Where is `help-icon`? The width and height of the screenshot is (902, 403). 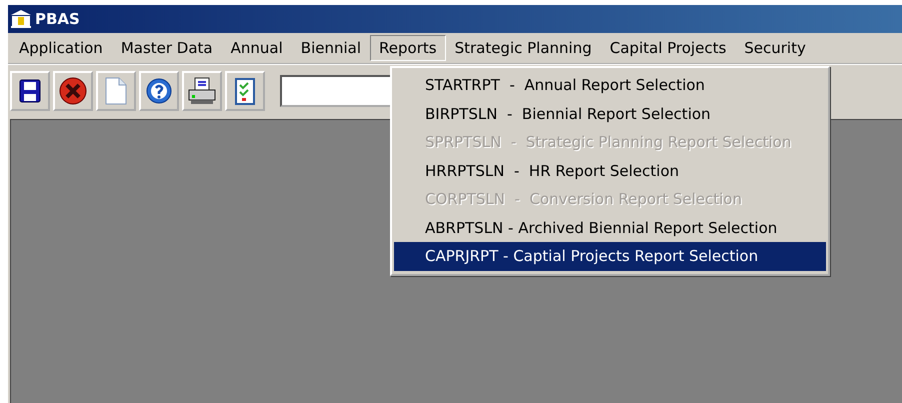
help-icon is located at coordinates (159, 91).